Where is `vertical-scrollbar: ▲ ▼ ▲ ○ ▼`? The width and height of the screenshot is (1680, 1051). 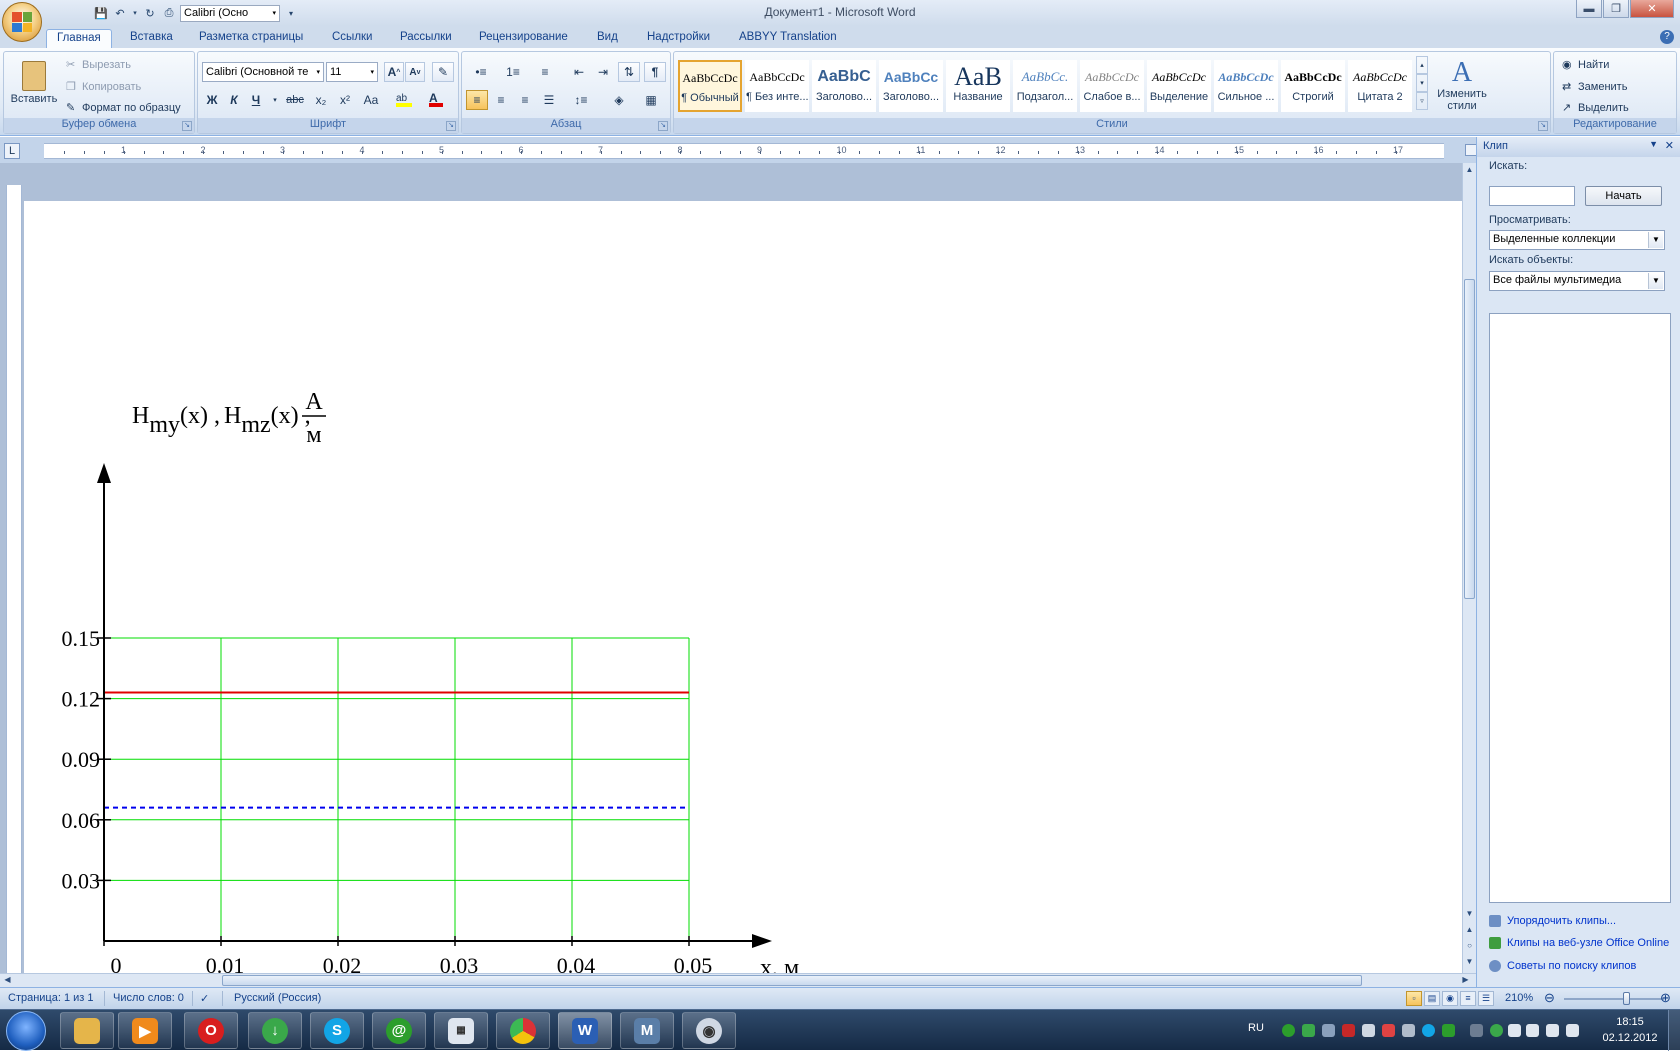 vertical-scrollbar: ▲ ▼ ▲ ○ ▼ is located at coordinates (1469, 568).